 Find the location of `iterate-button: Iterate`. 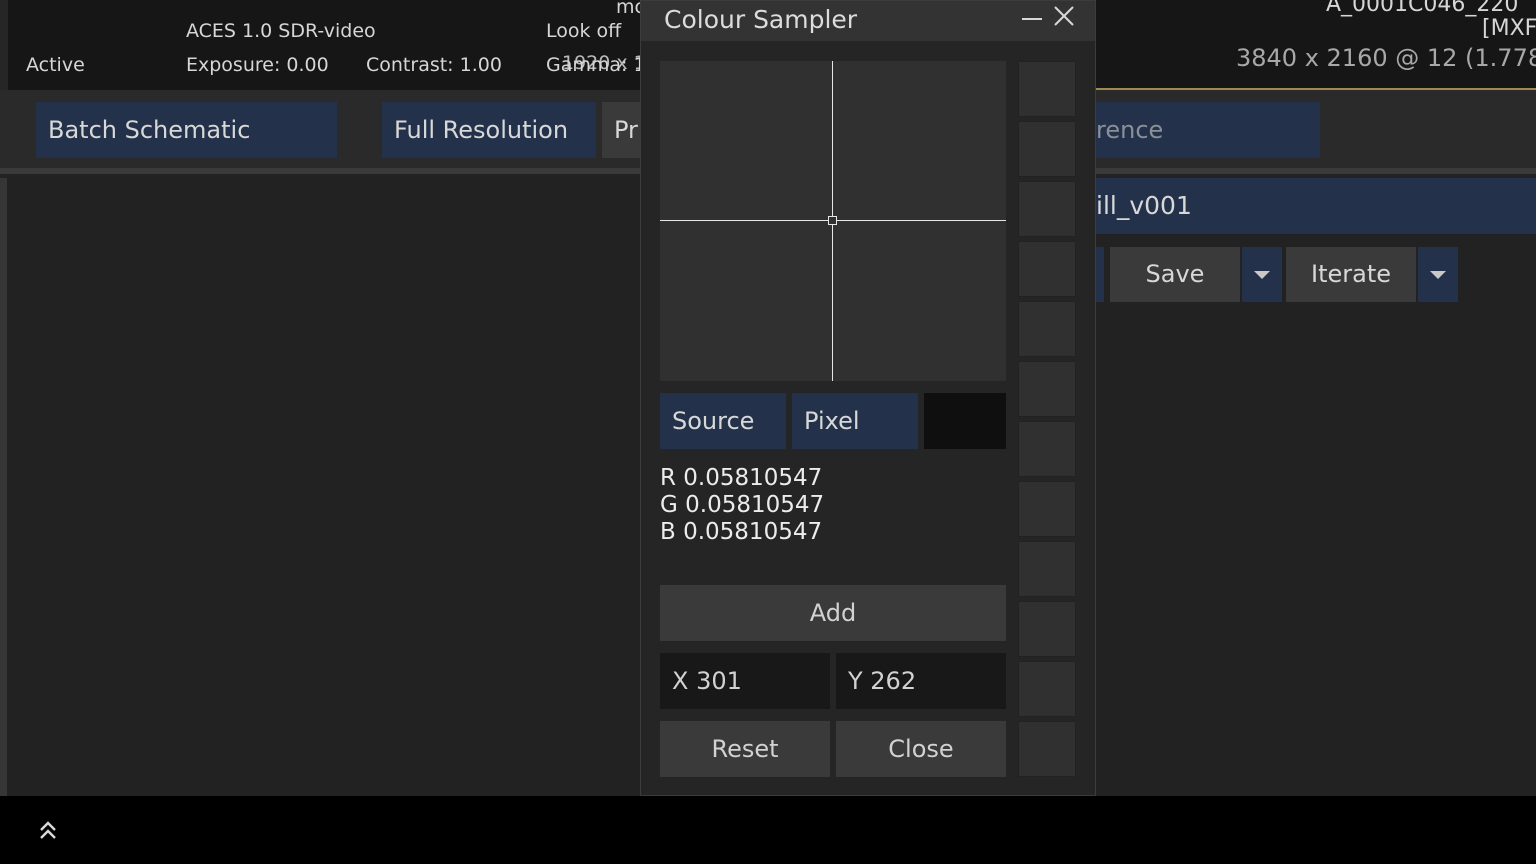

iterate-button: Iterate is located at coordinates (1351, 274).